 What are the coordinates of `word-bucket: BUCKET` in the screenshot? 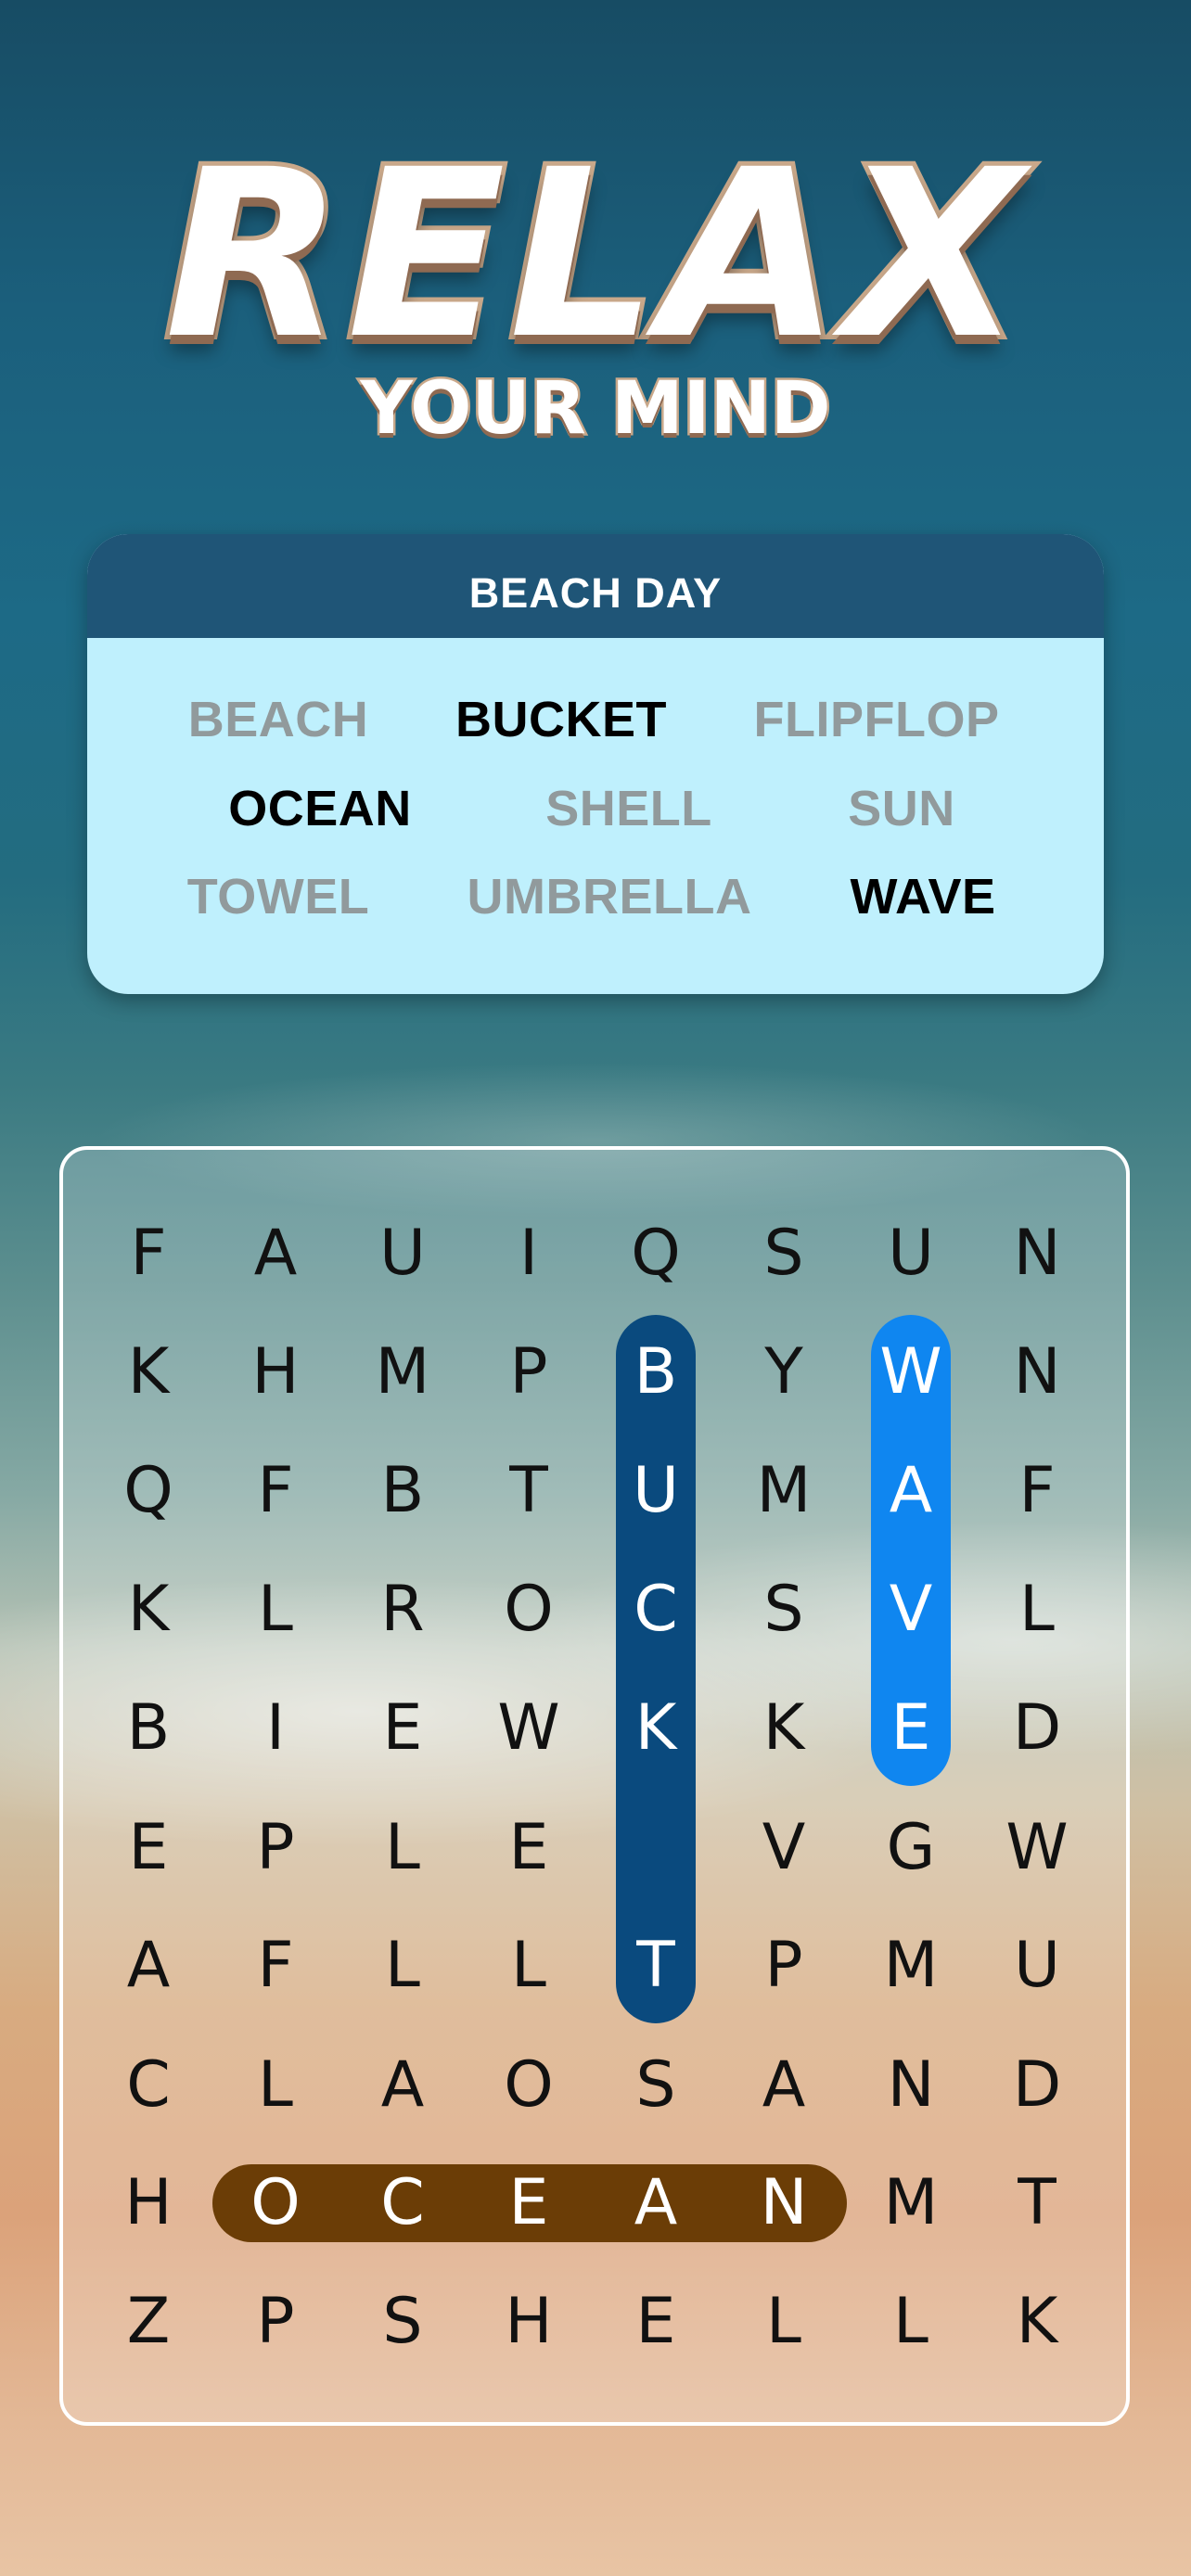 It's located at (561, 719).